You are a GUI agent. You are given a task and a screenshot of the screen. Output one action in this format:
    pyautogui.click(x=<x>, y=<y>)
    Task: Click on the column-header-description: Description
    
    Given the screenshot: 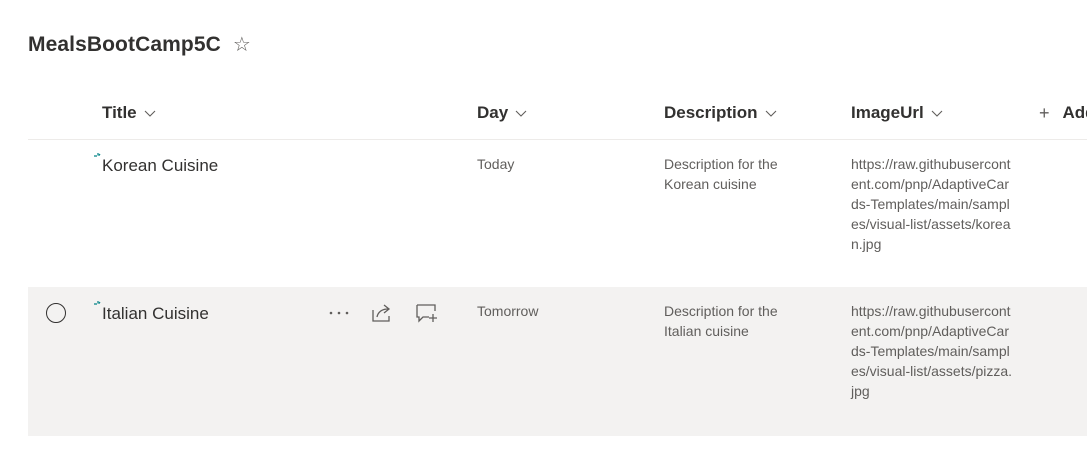 What is the action you would take?
    pyautogui.click(x=720, y=113)
    